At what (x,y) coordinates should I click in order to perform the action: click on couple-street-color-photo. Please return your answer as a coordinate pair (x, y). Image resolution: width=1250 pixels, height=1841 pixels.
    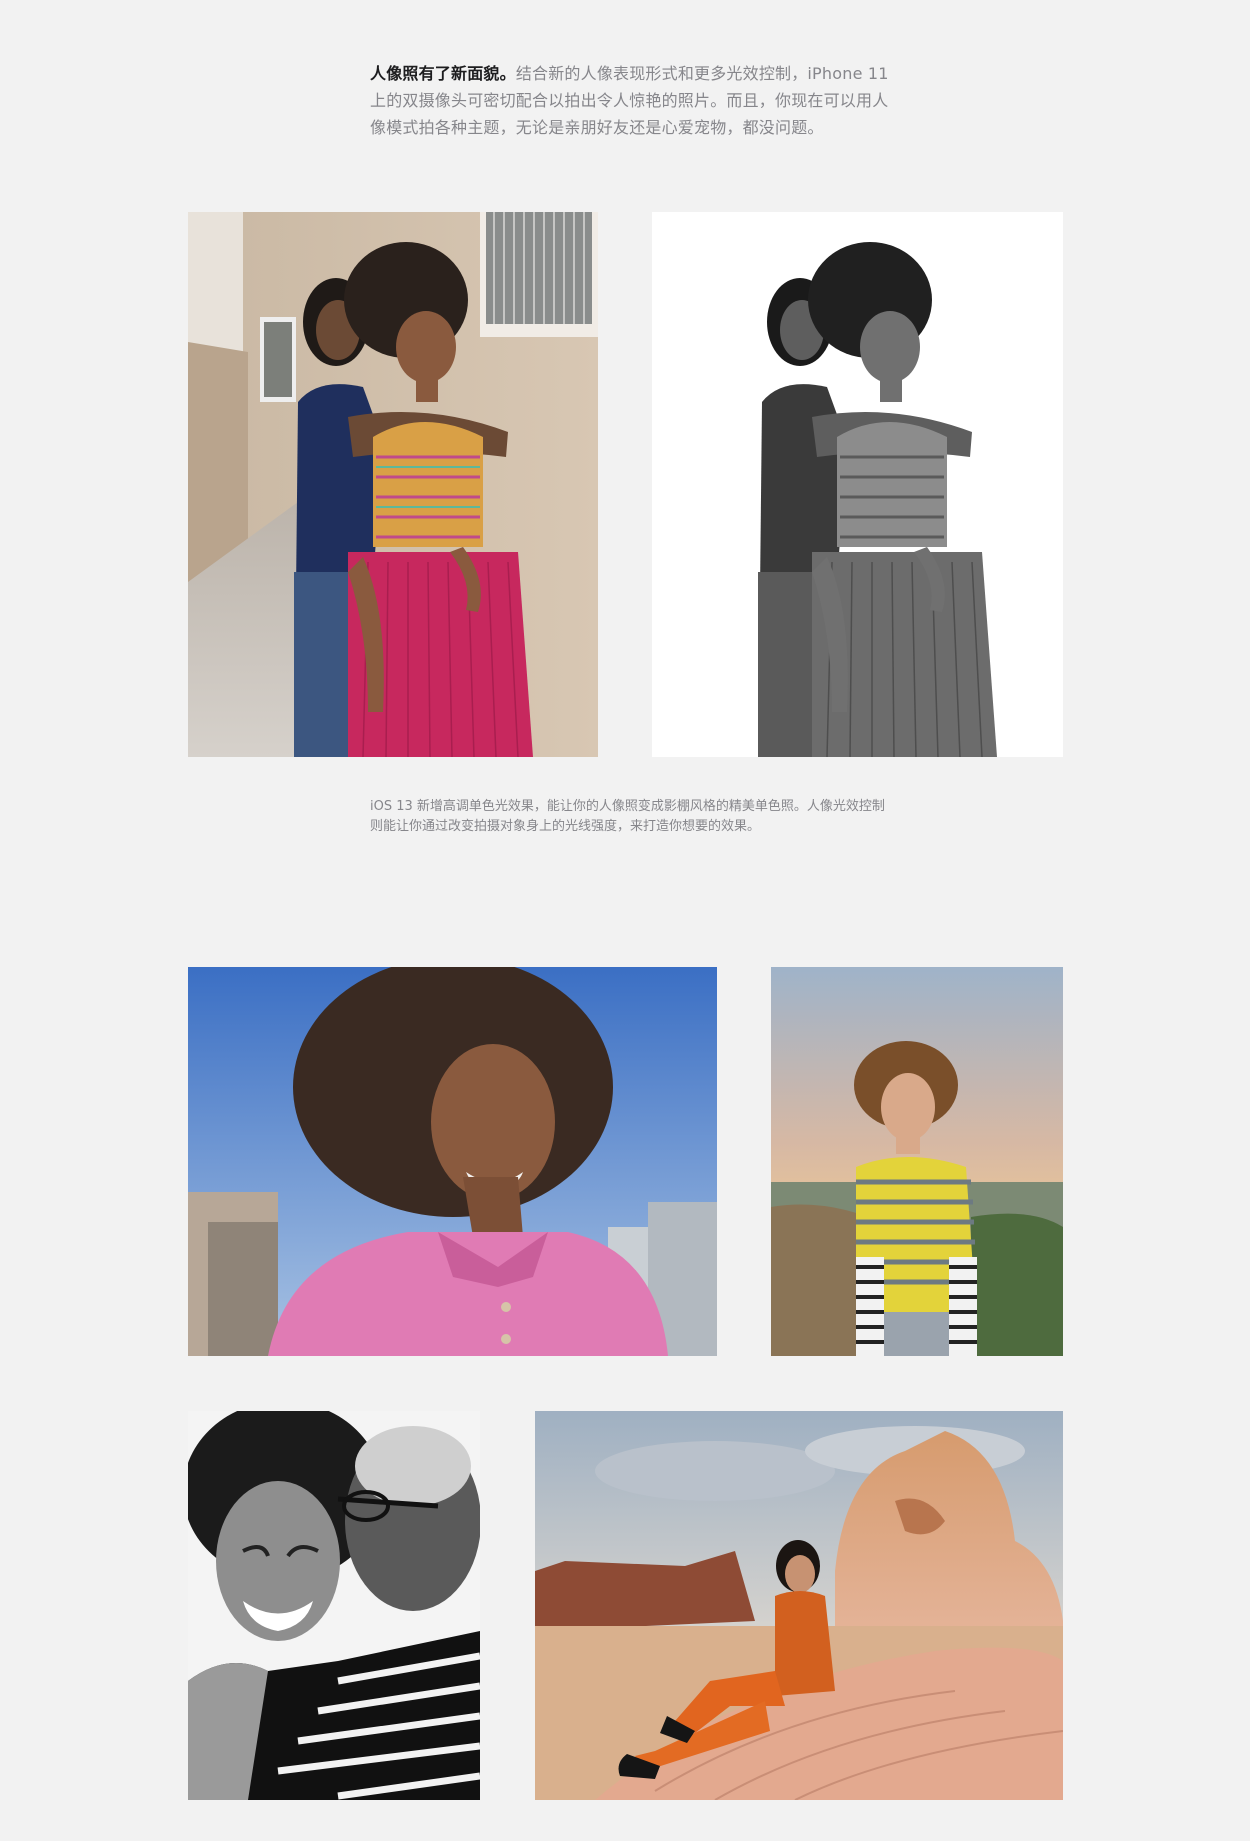
    Looking at the image, I should click on (393, 484).